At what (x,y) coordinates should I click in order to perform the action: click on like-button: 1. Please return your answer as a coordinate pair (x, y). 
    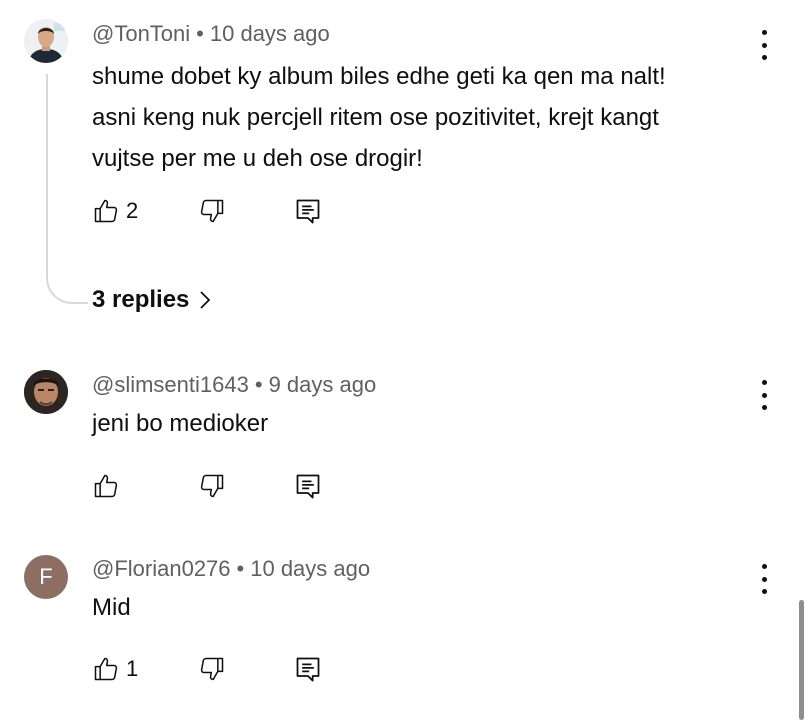
    Looking at the image, I should click on (115, 669).